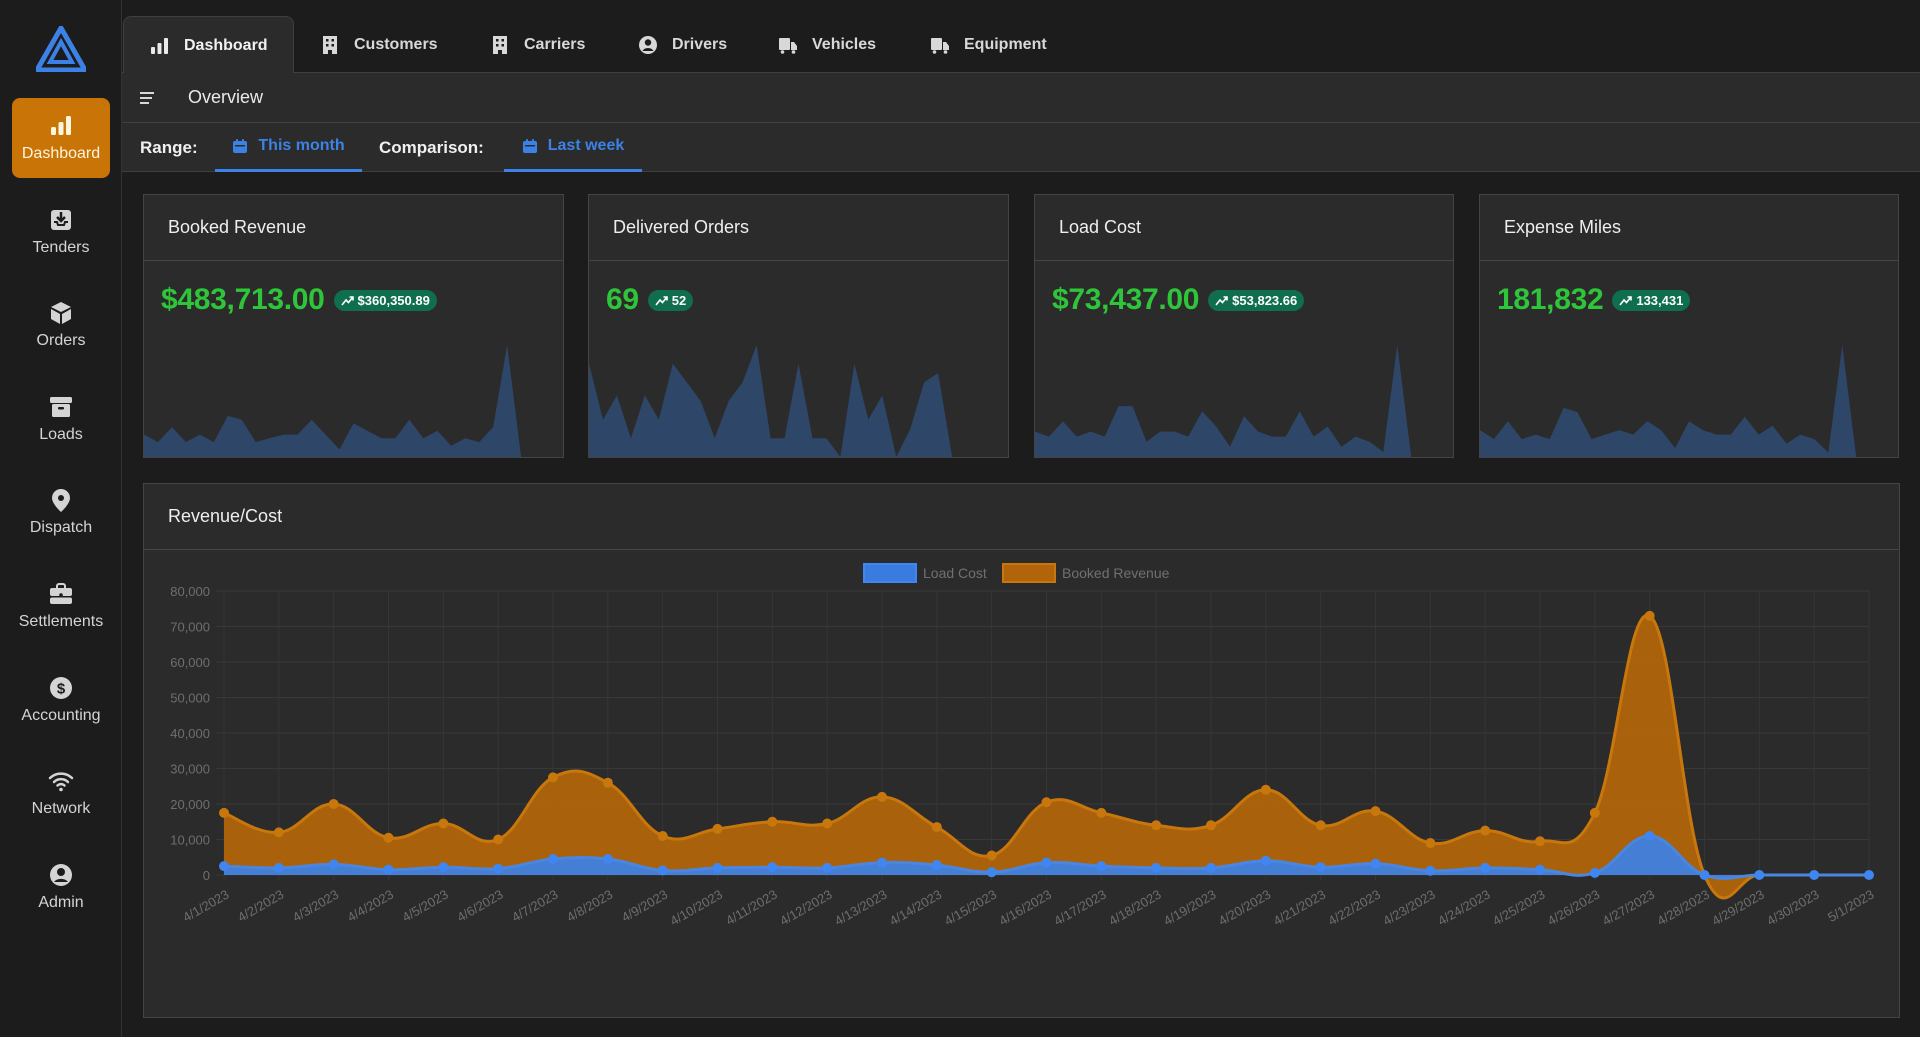  Describe the element at coordinates (798, 228) in the screenshot. I see `kpi-title: Delivered Orders` at that location.